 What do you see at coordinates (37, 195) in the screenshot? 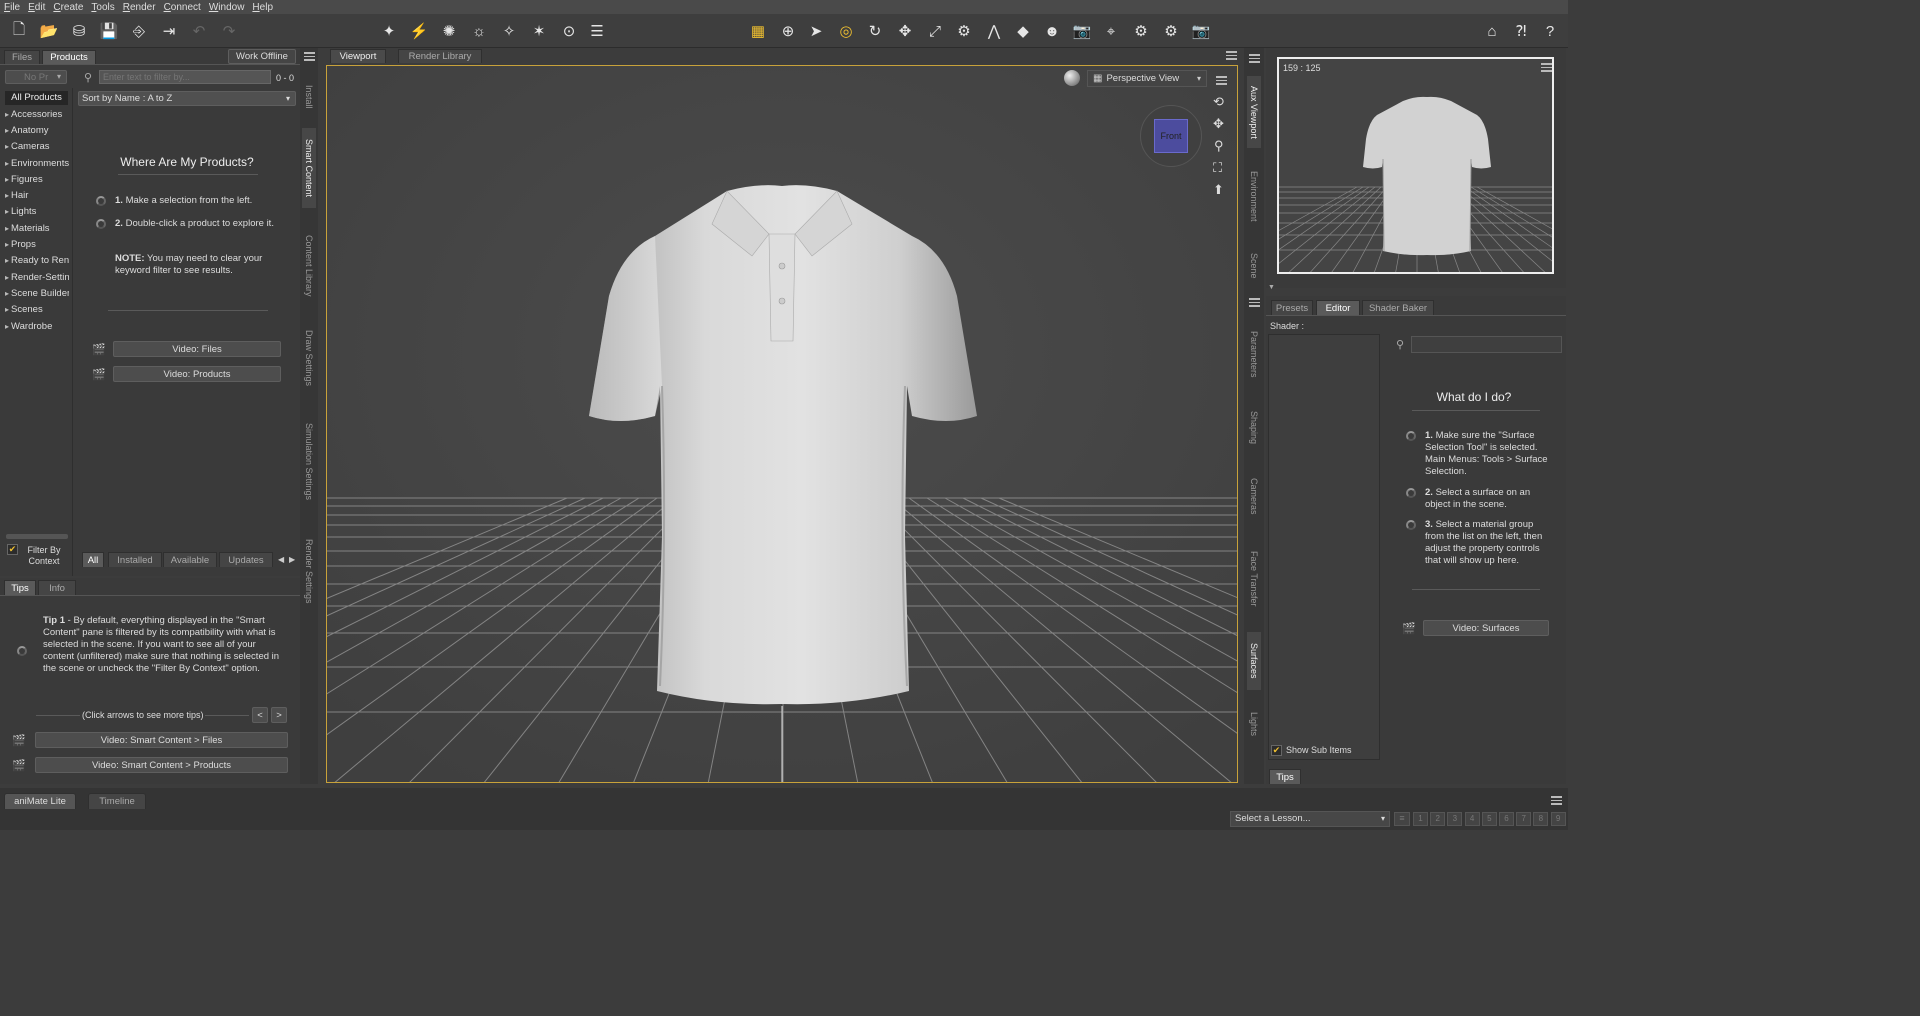
I see `category-hair: Hair` at bounding box center [37, 195].